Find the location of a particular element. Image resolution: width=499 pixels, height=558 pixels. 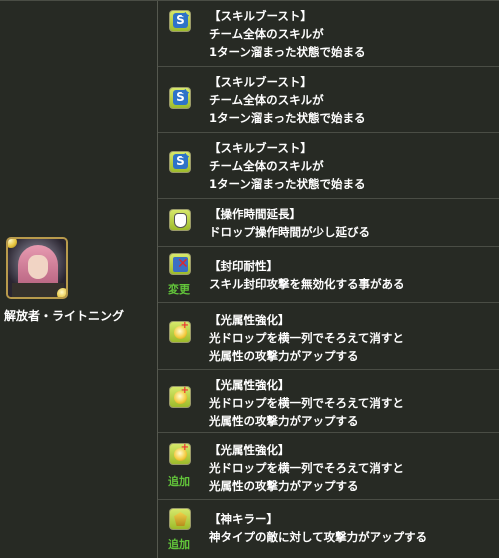

awakening-row: 【操作時間延長】 ドロップ操作時間が少し延びる is located at coordinates (328, 223).